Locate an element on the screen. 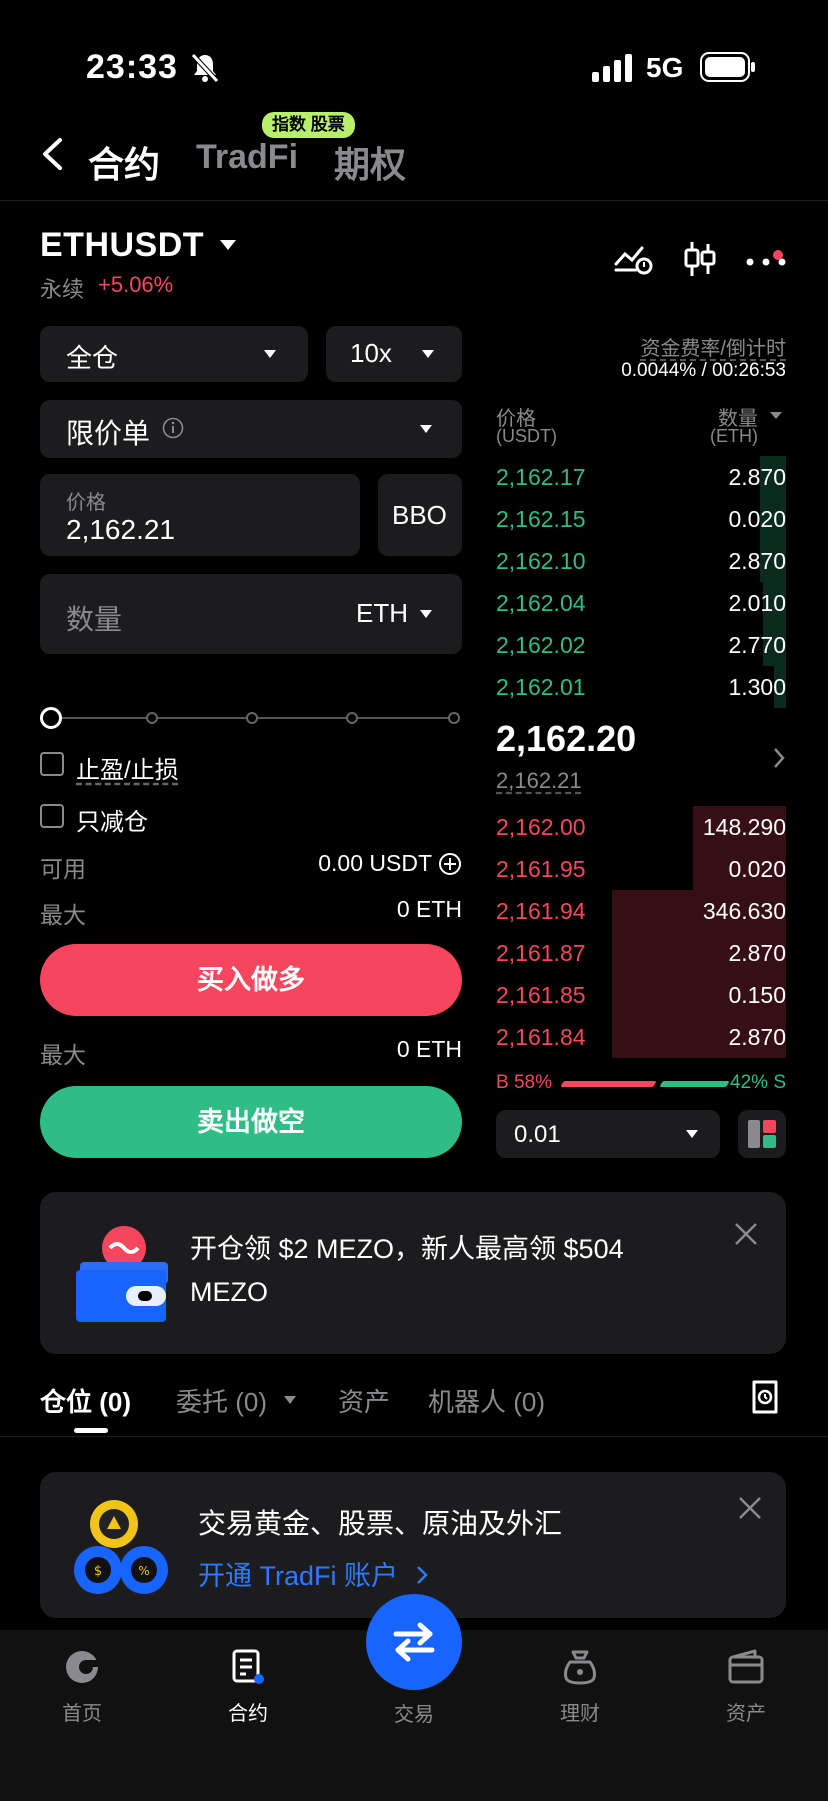 The width and height of the screenshot is (828, 1801). more-icon is located at coordinates (768, 262).